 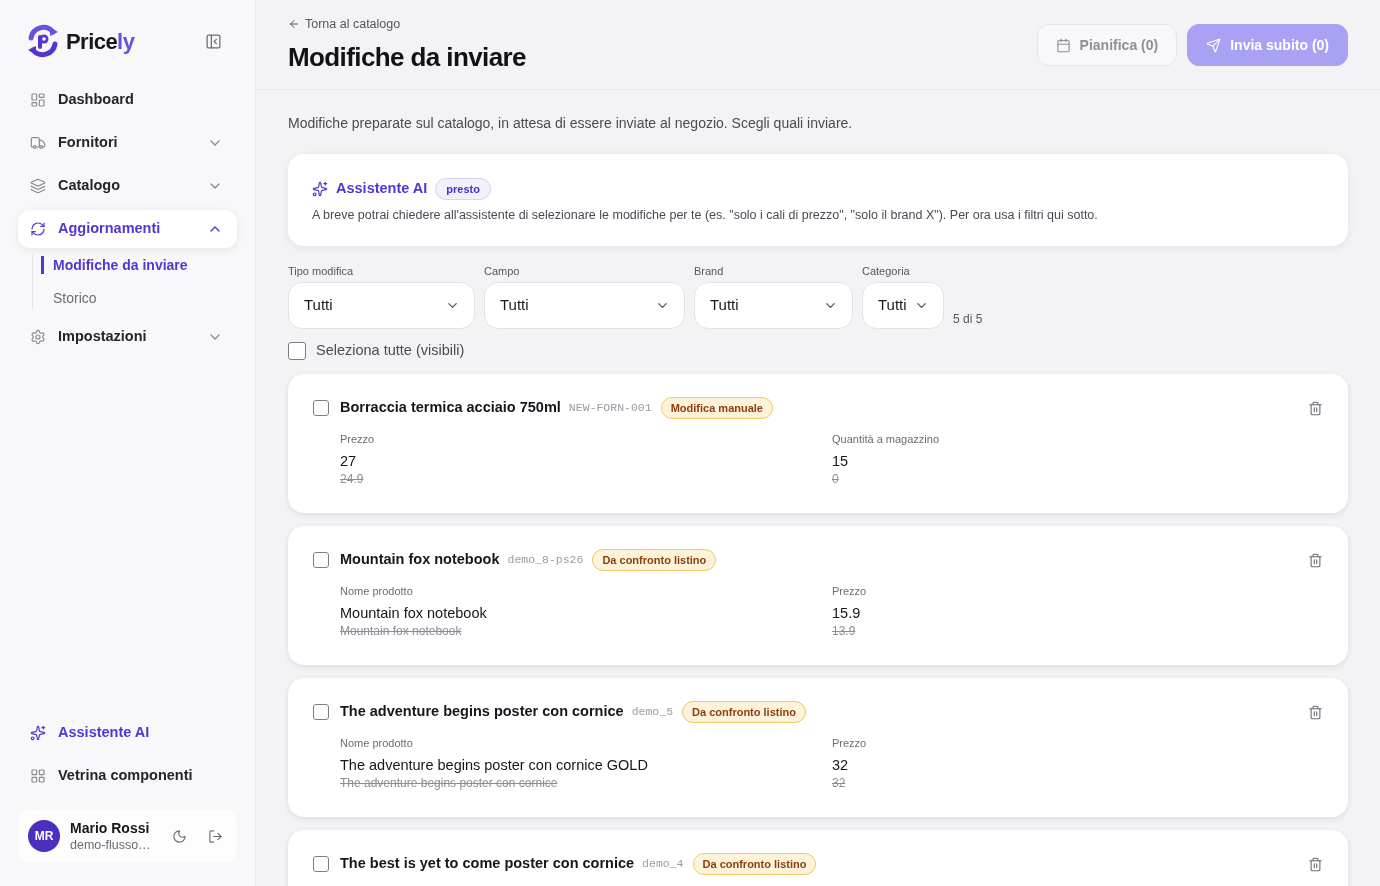 I want to click on old-value: 0, so click(x=835, y=479).